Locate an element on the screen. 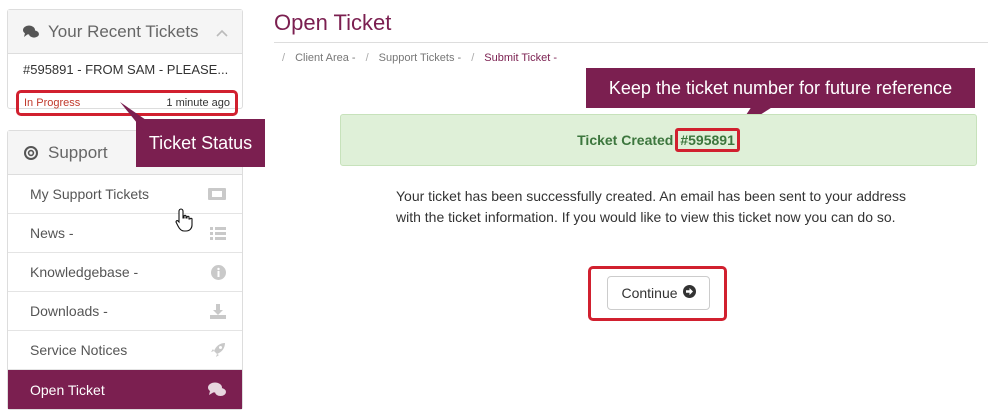 The image size is (988, 416). ticket-icon is located at coordinates (217, 194).